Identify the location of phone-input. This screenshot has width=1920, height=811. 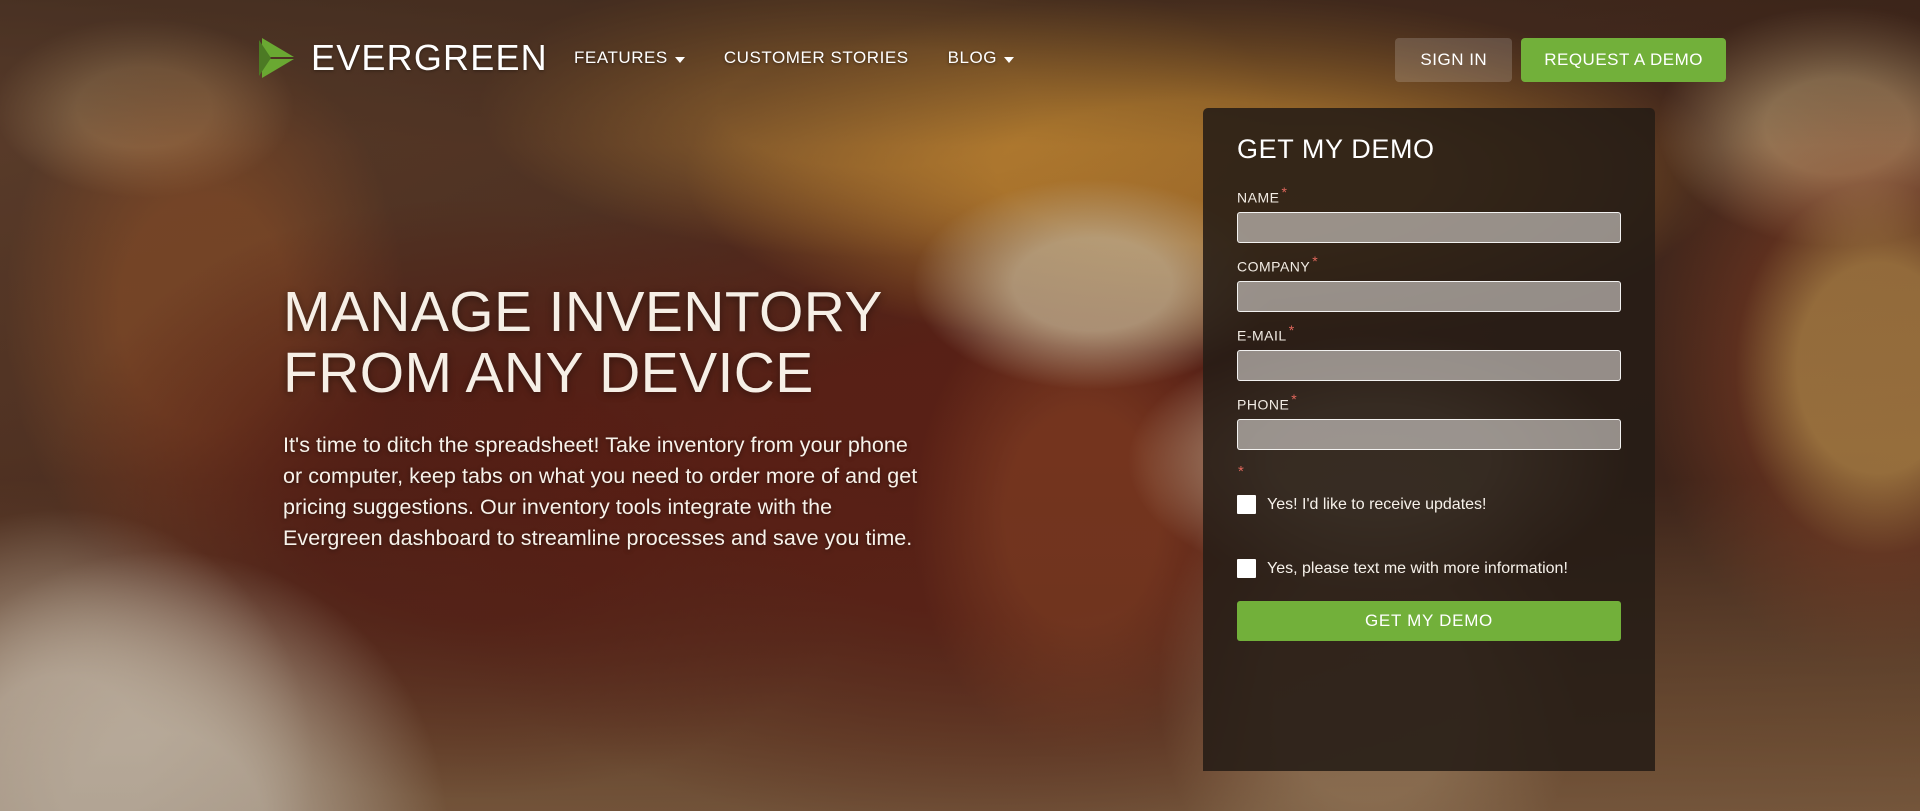
(1429, 435).